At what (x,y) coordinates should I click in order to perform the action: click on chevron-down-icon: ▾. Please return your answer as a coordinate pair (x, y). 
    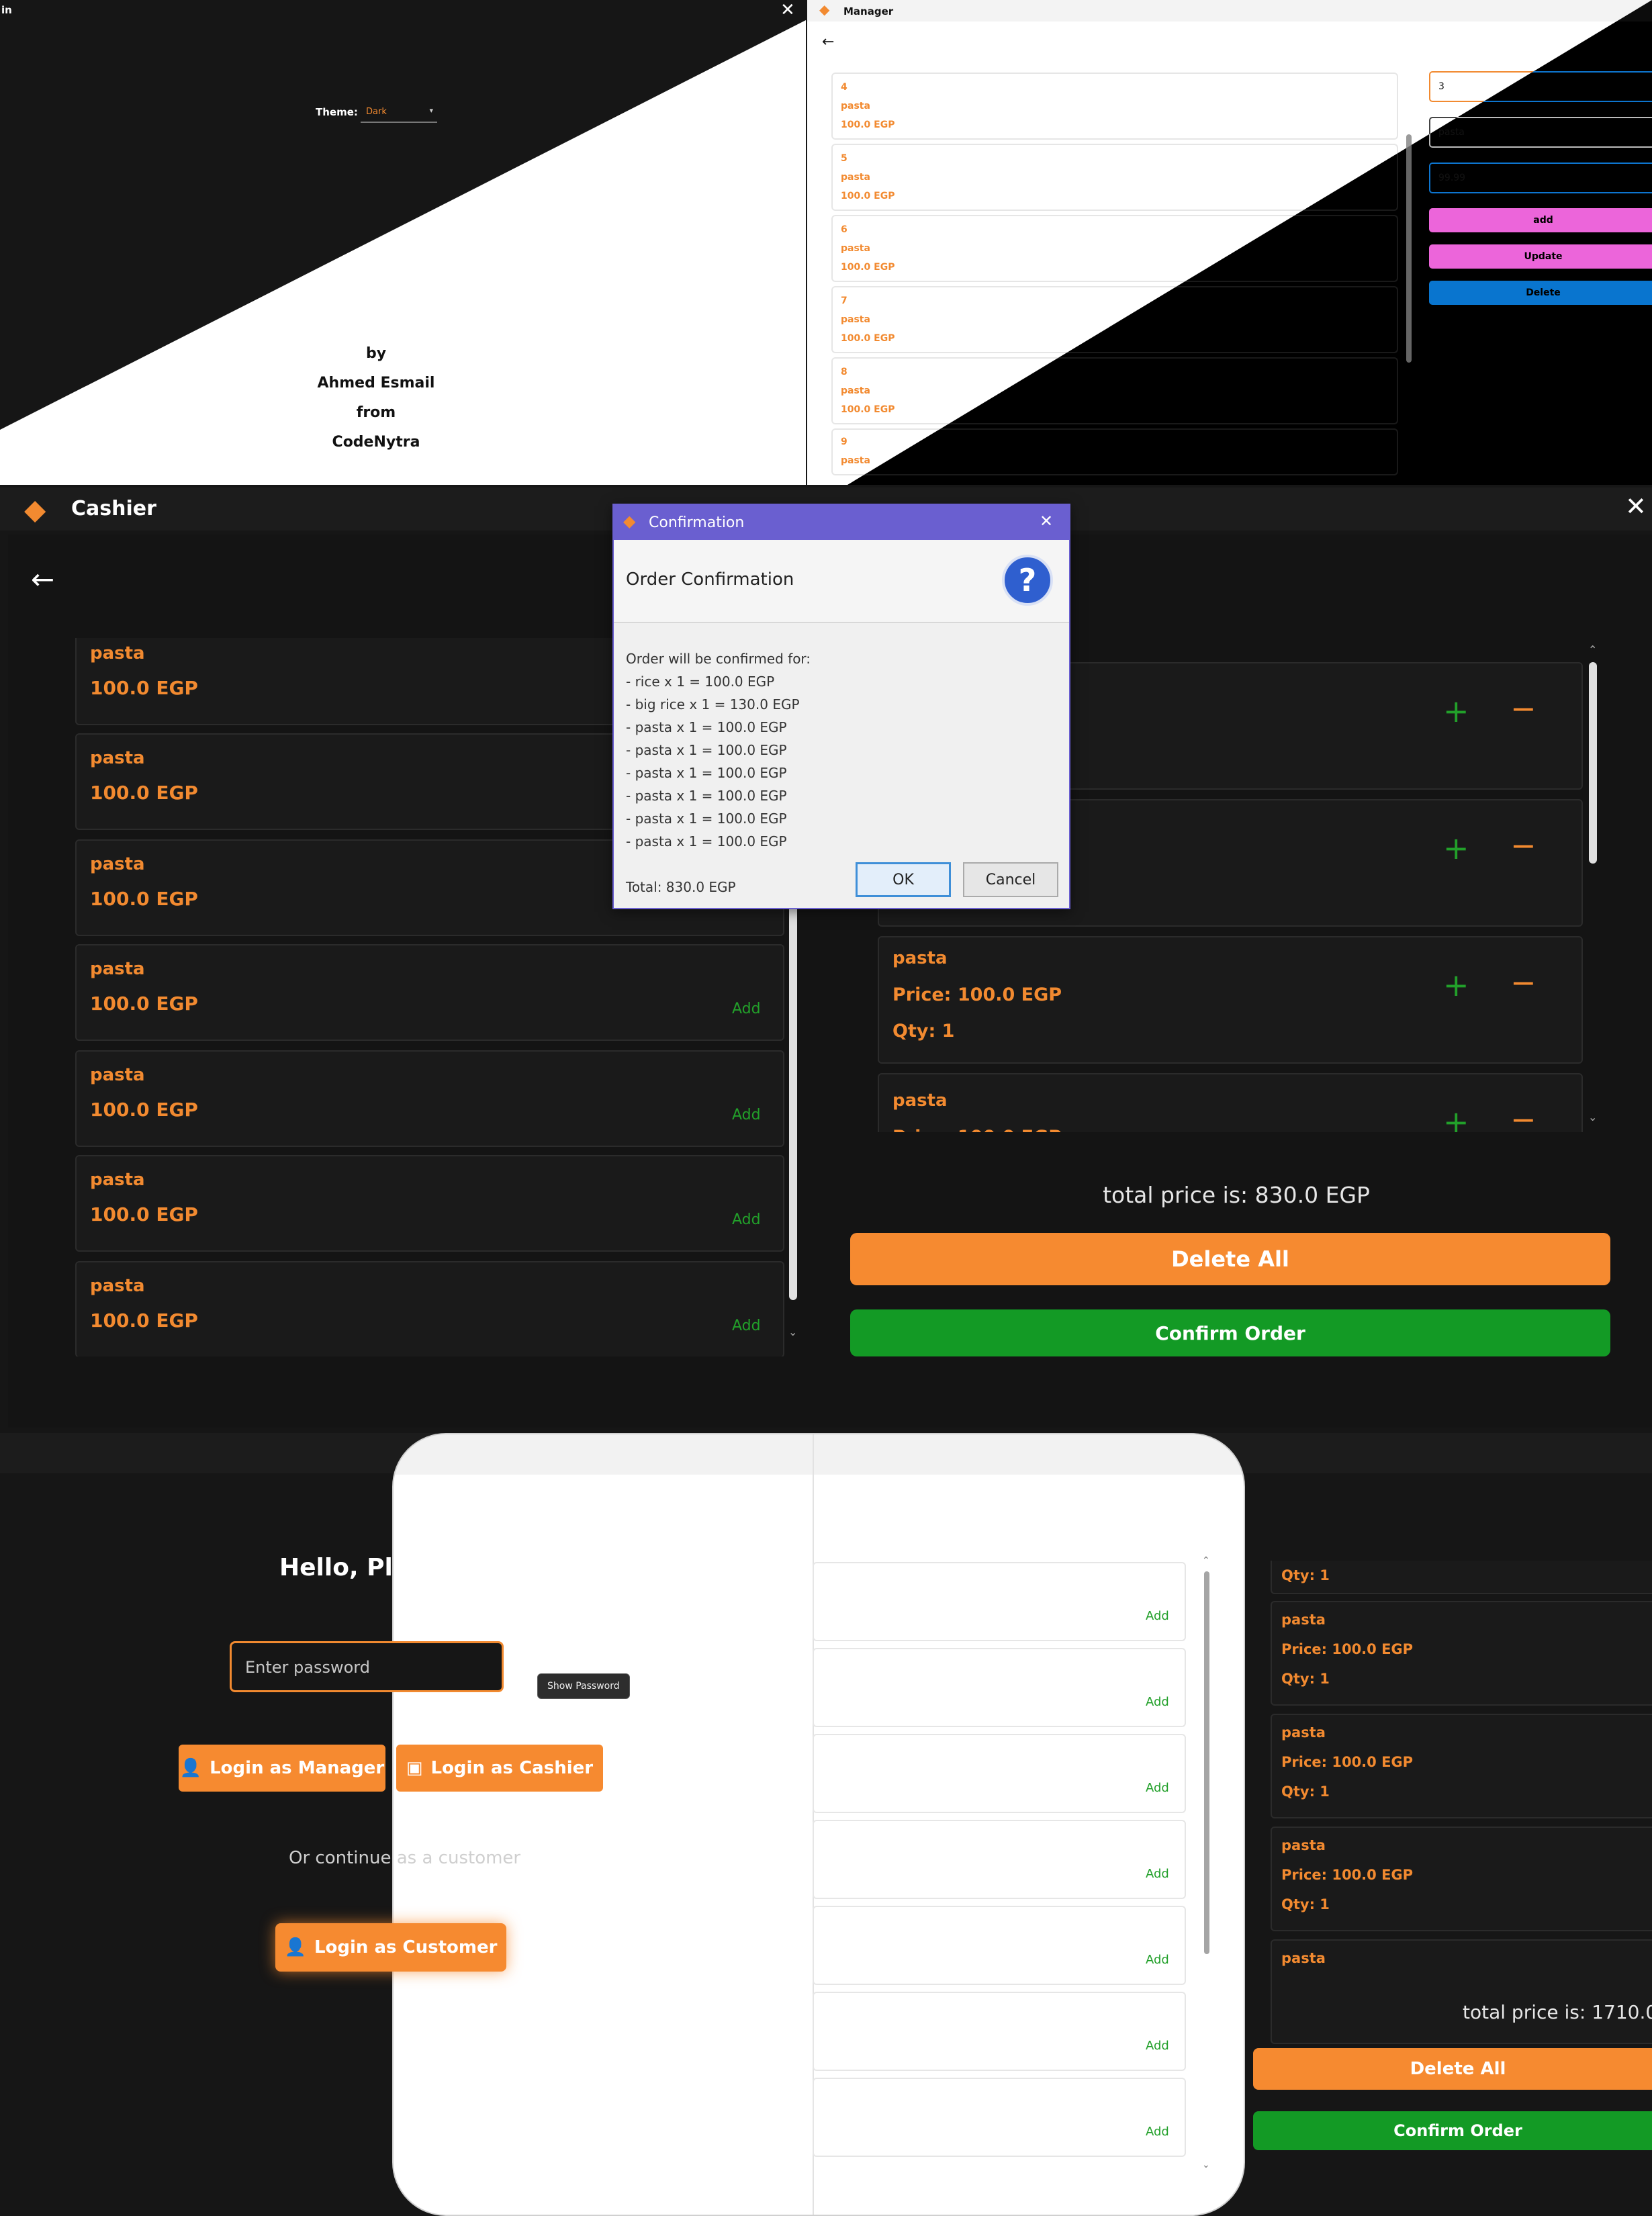
    Looking at the image, I should click on (431, 110).